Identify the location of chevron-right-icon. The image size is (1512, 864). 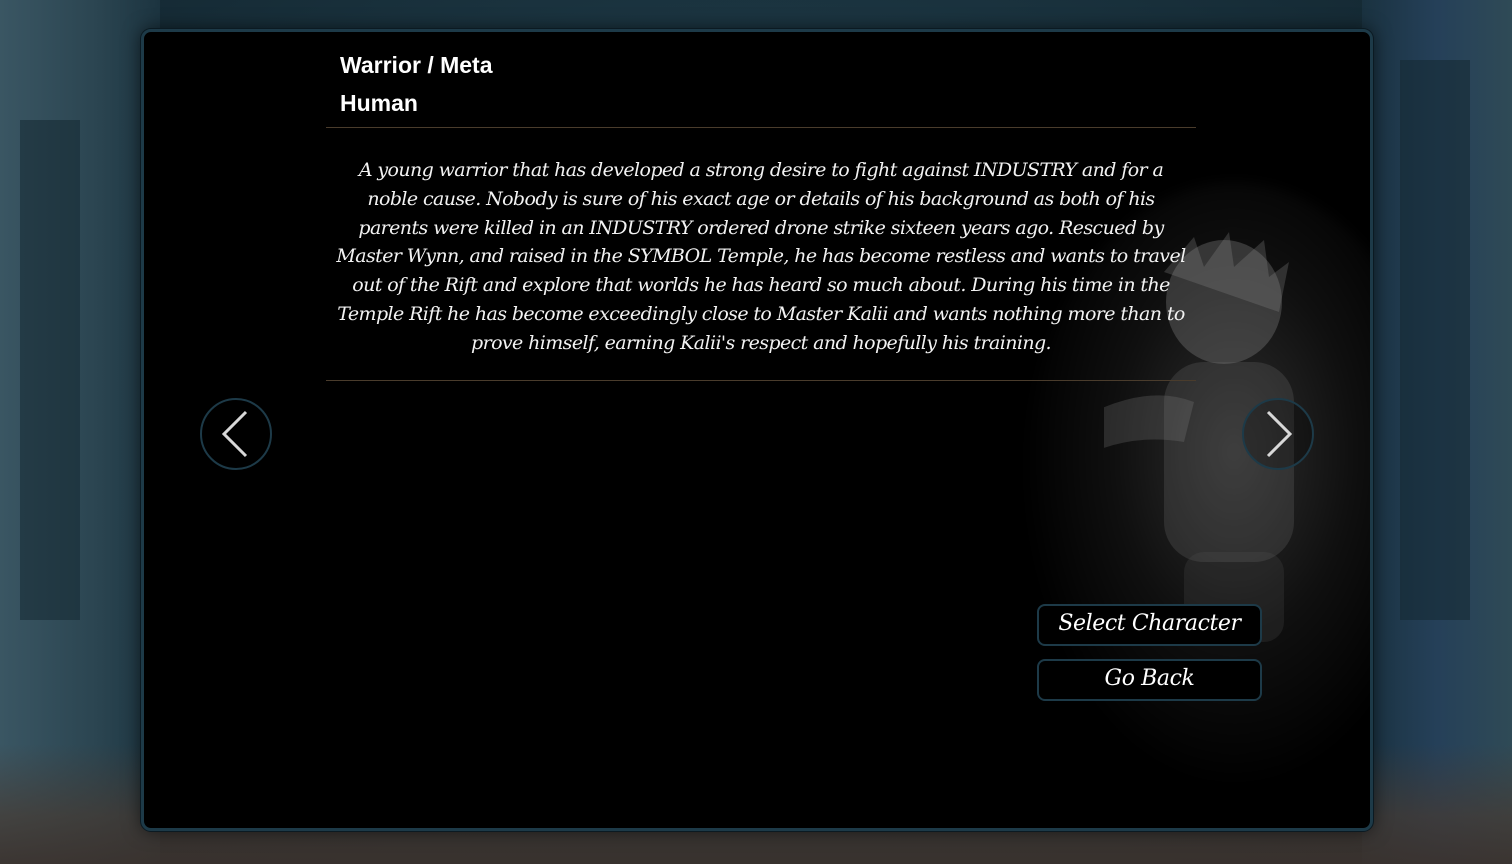
(1279, 434).